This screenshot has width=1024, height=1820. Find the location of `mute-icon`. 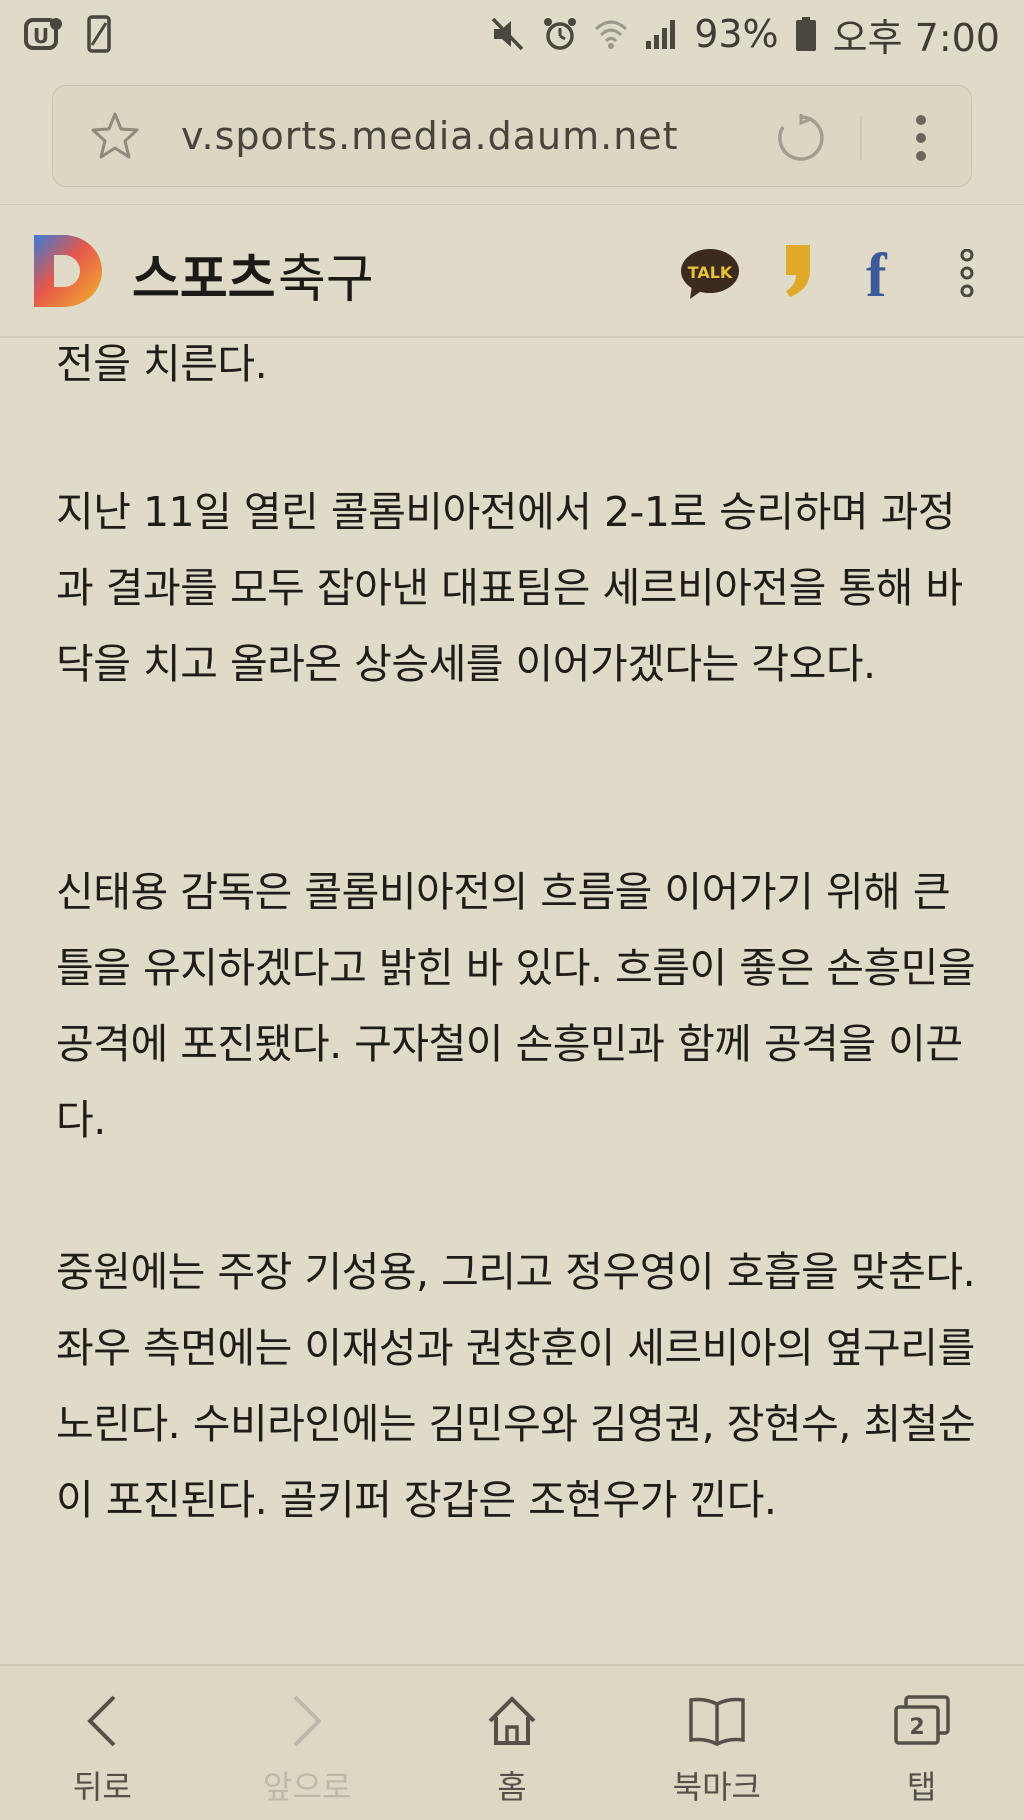

mute-icon is located at coordinates (508, 34).